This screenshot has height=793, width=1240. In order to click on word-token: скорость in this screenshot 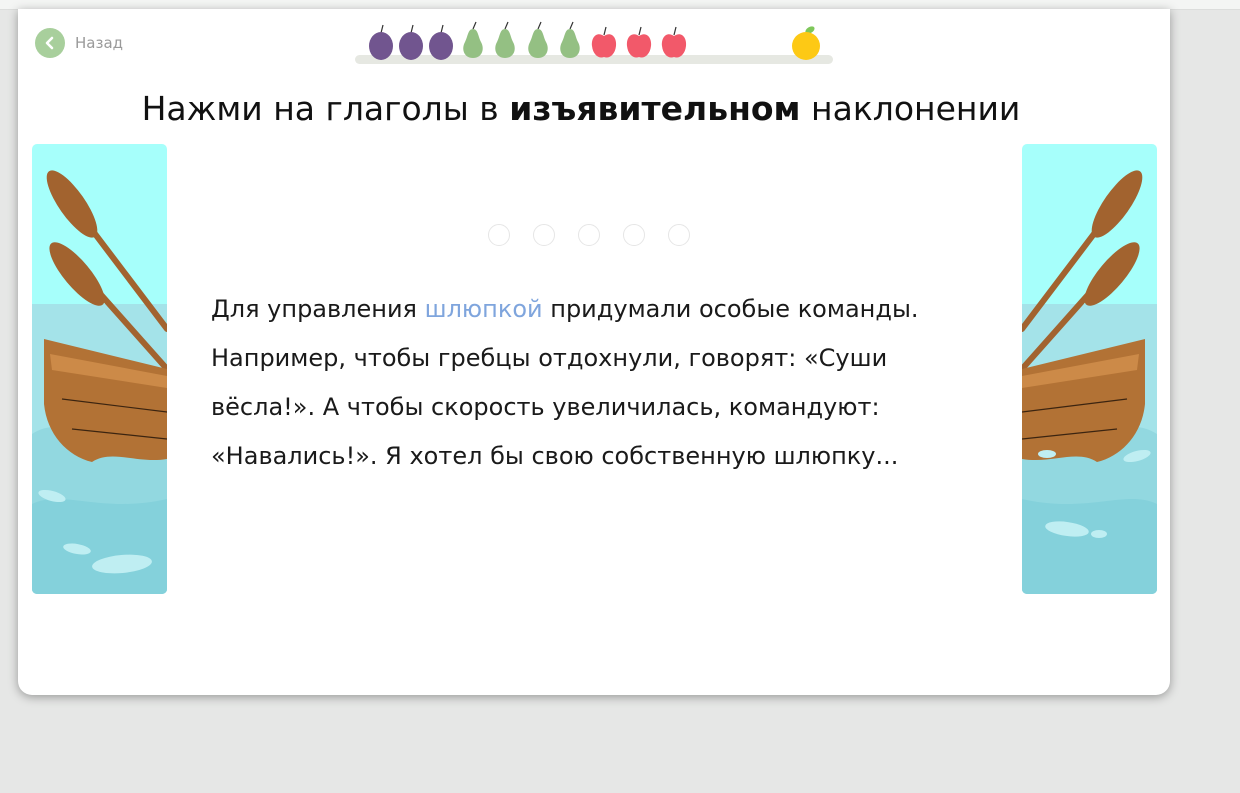, I will do `click(488, 407)`.